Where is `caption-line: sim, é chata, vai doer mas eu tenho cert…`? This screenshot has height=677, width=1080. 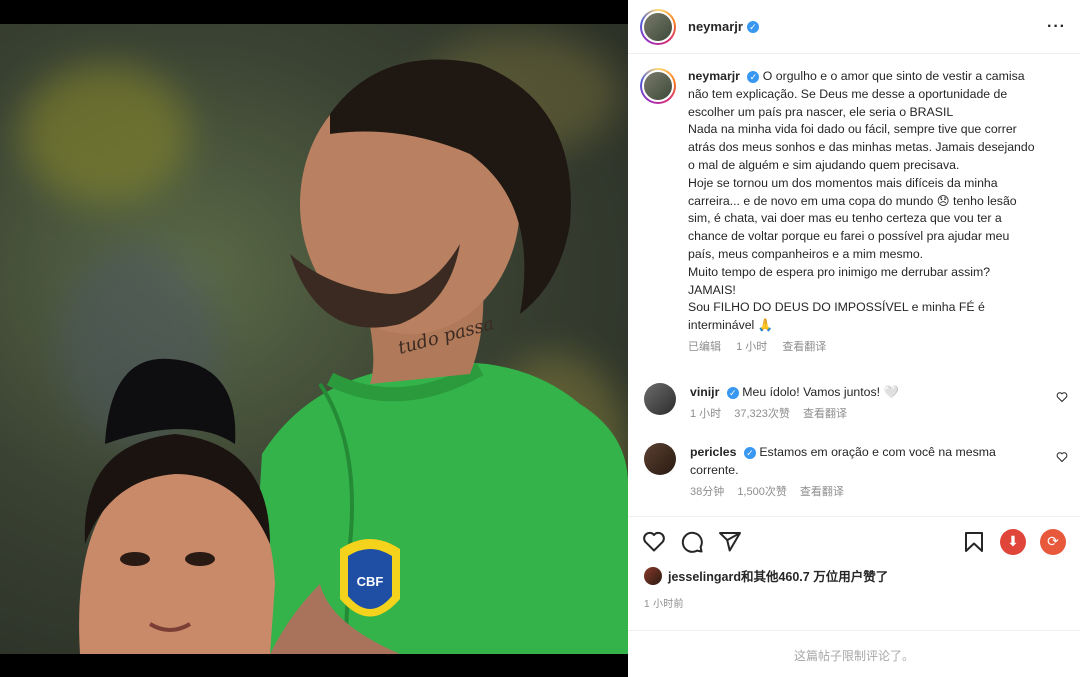 caption-line: sim, é chata, vai doer mas eu tenho cert… is located at coordinates (845, 218).